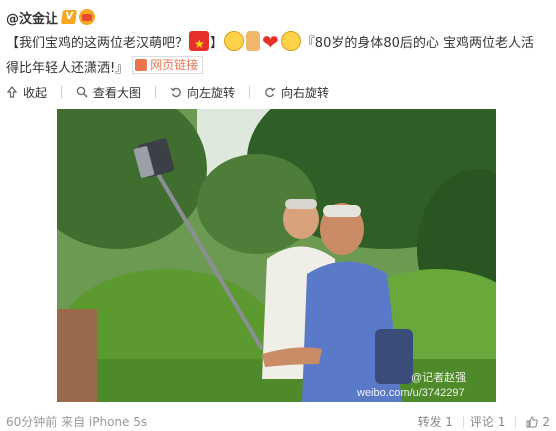 The height and width of the screenshot is (431, 556). Describe the element at coordinates (32, 17) in the screenshot. I see `username-link: @汶金让` at that location.